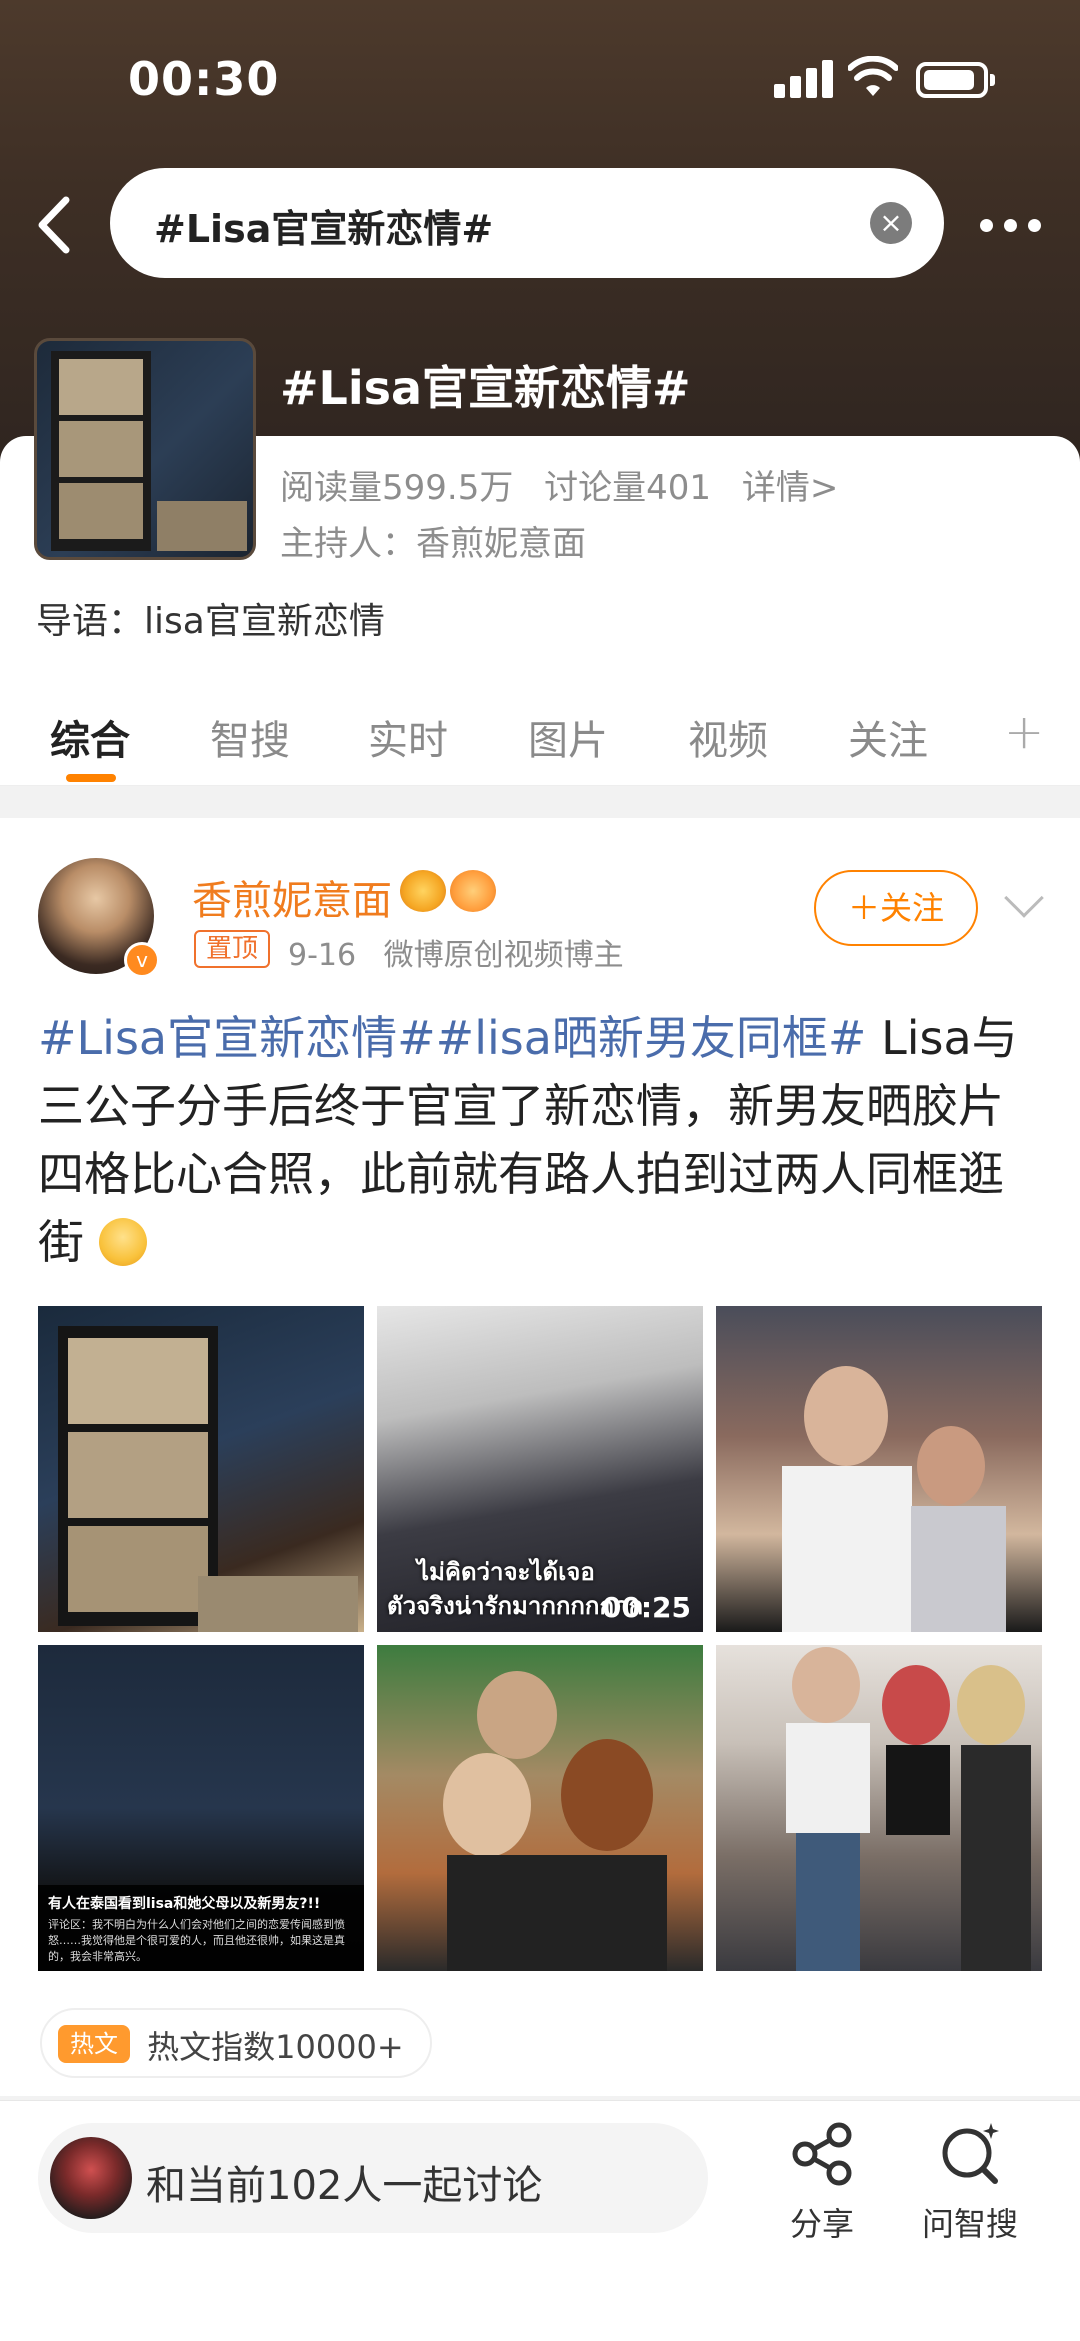 This screenshot has width=1080, height=2341. I want to click on chevron-down-icon, so click(1024, 898).